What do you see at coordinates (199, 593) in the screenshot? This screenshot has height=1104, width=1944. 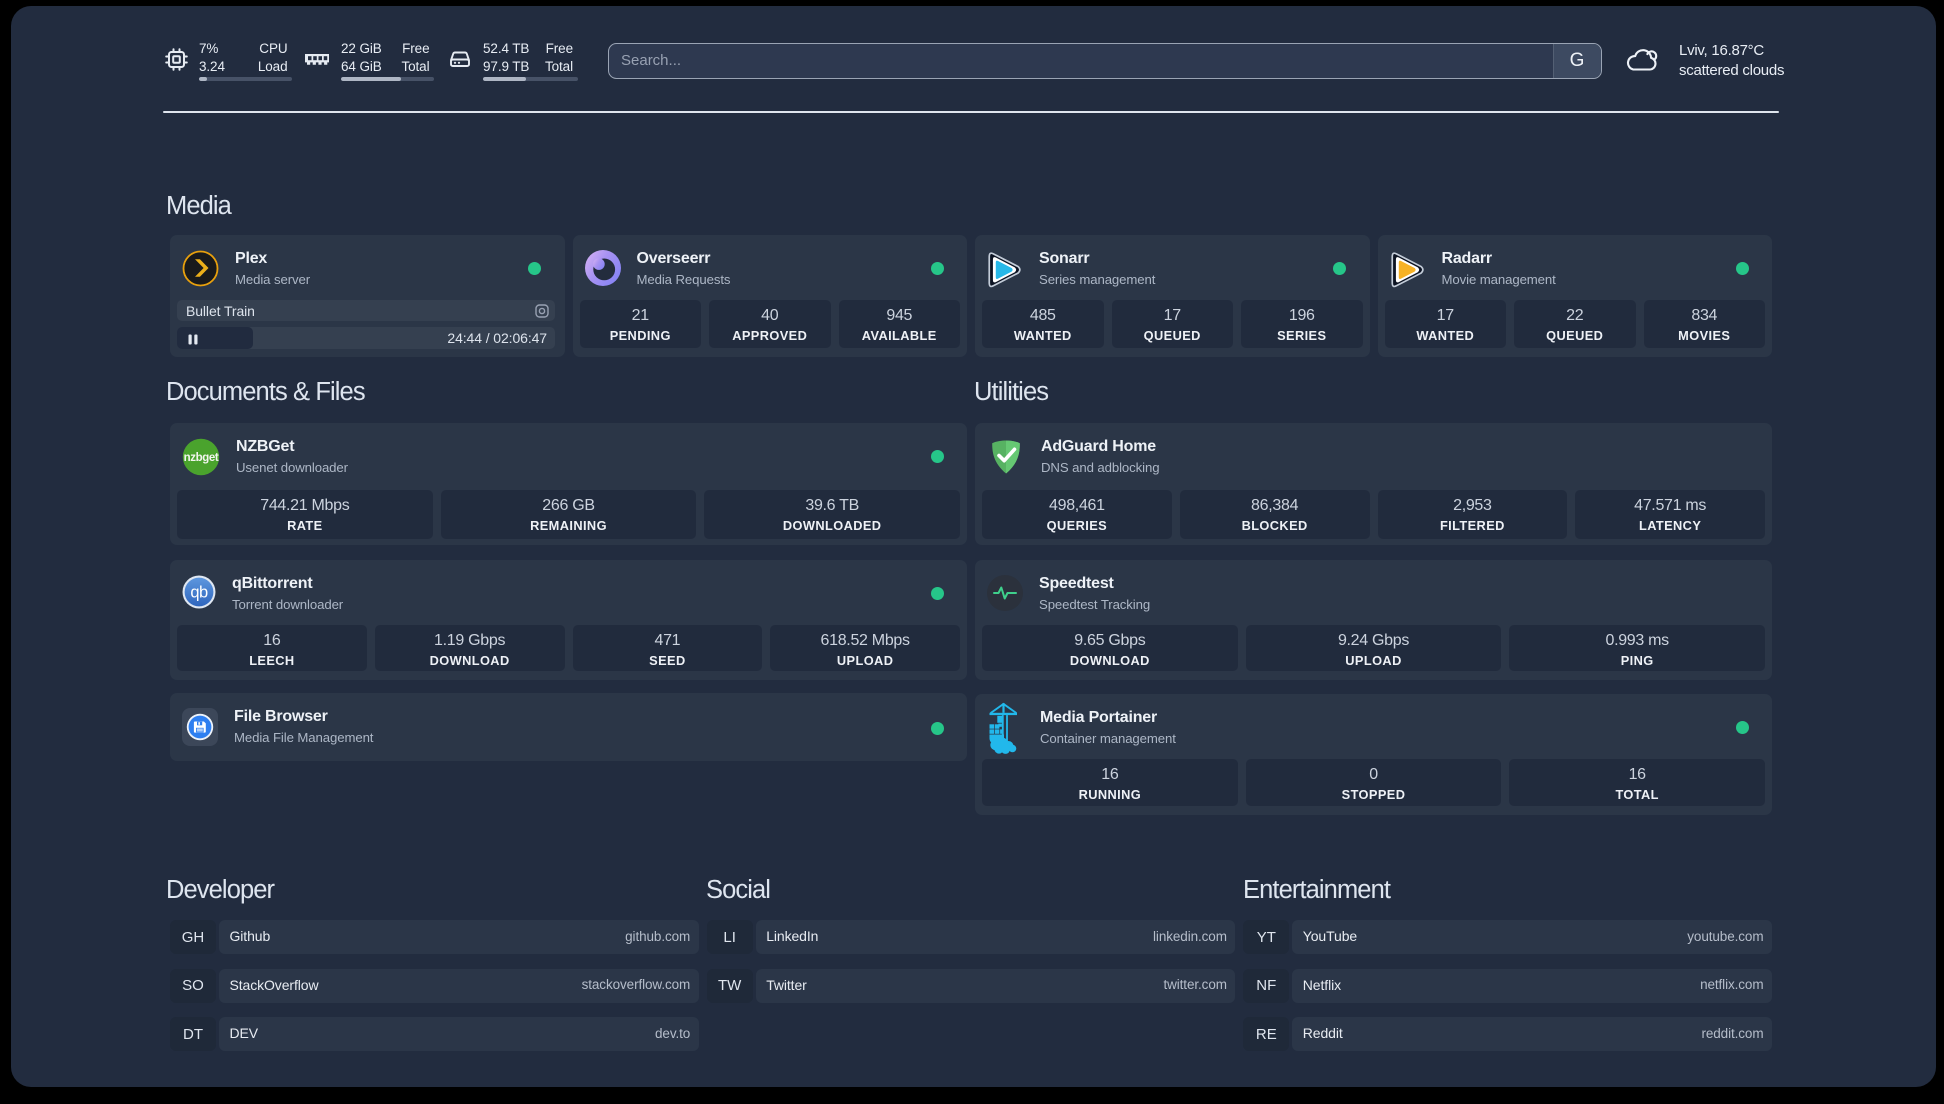 I see `svg-text: qb` at bounding box center [199, 593].